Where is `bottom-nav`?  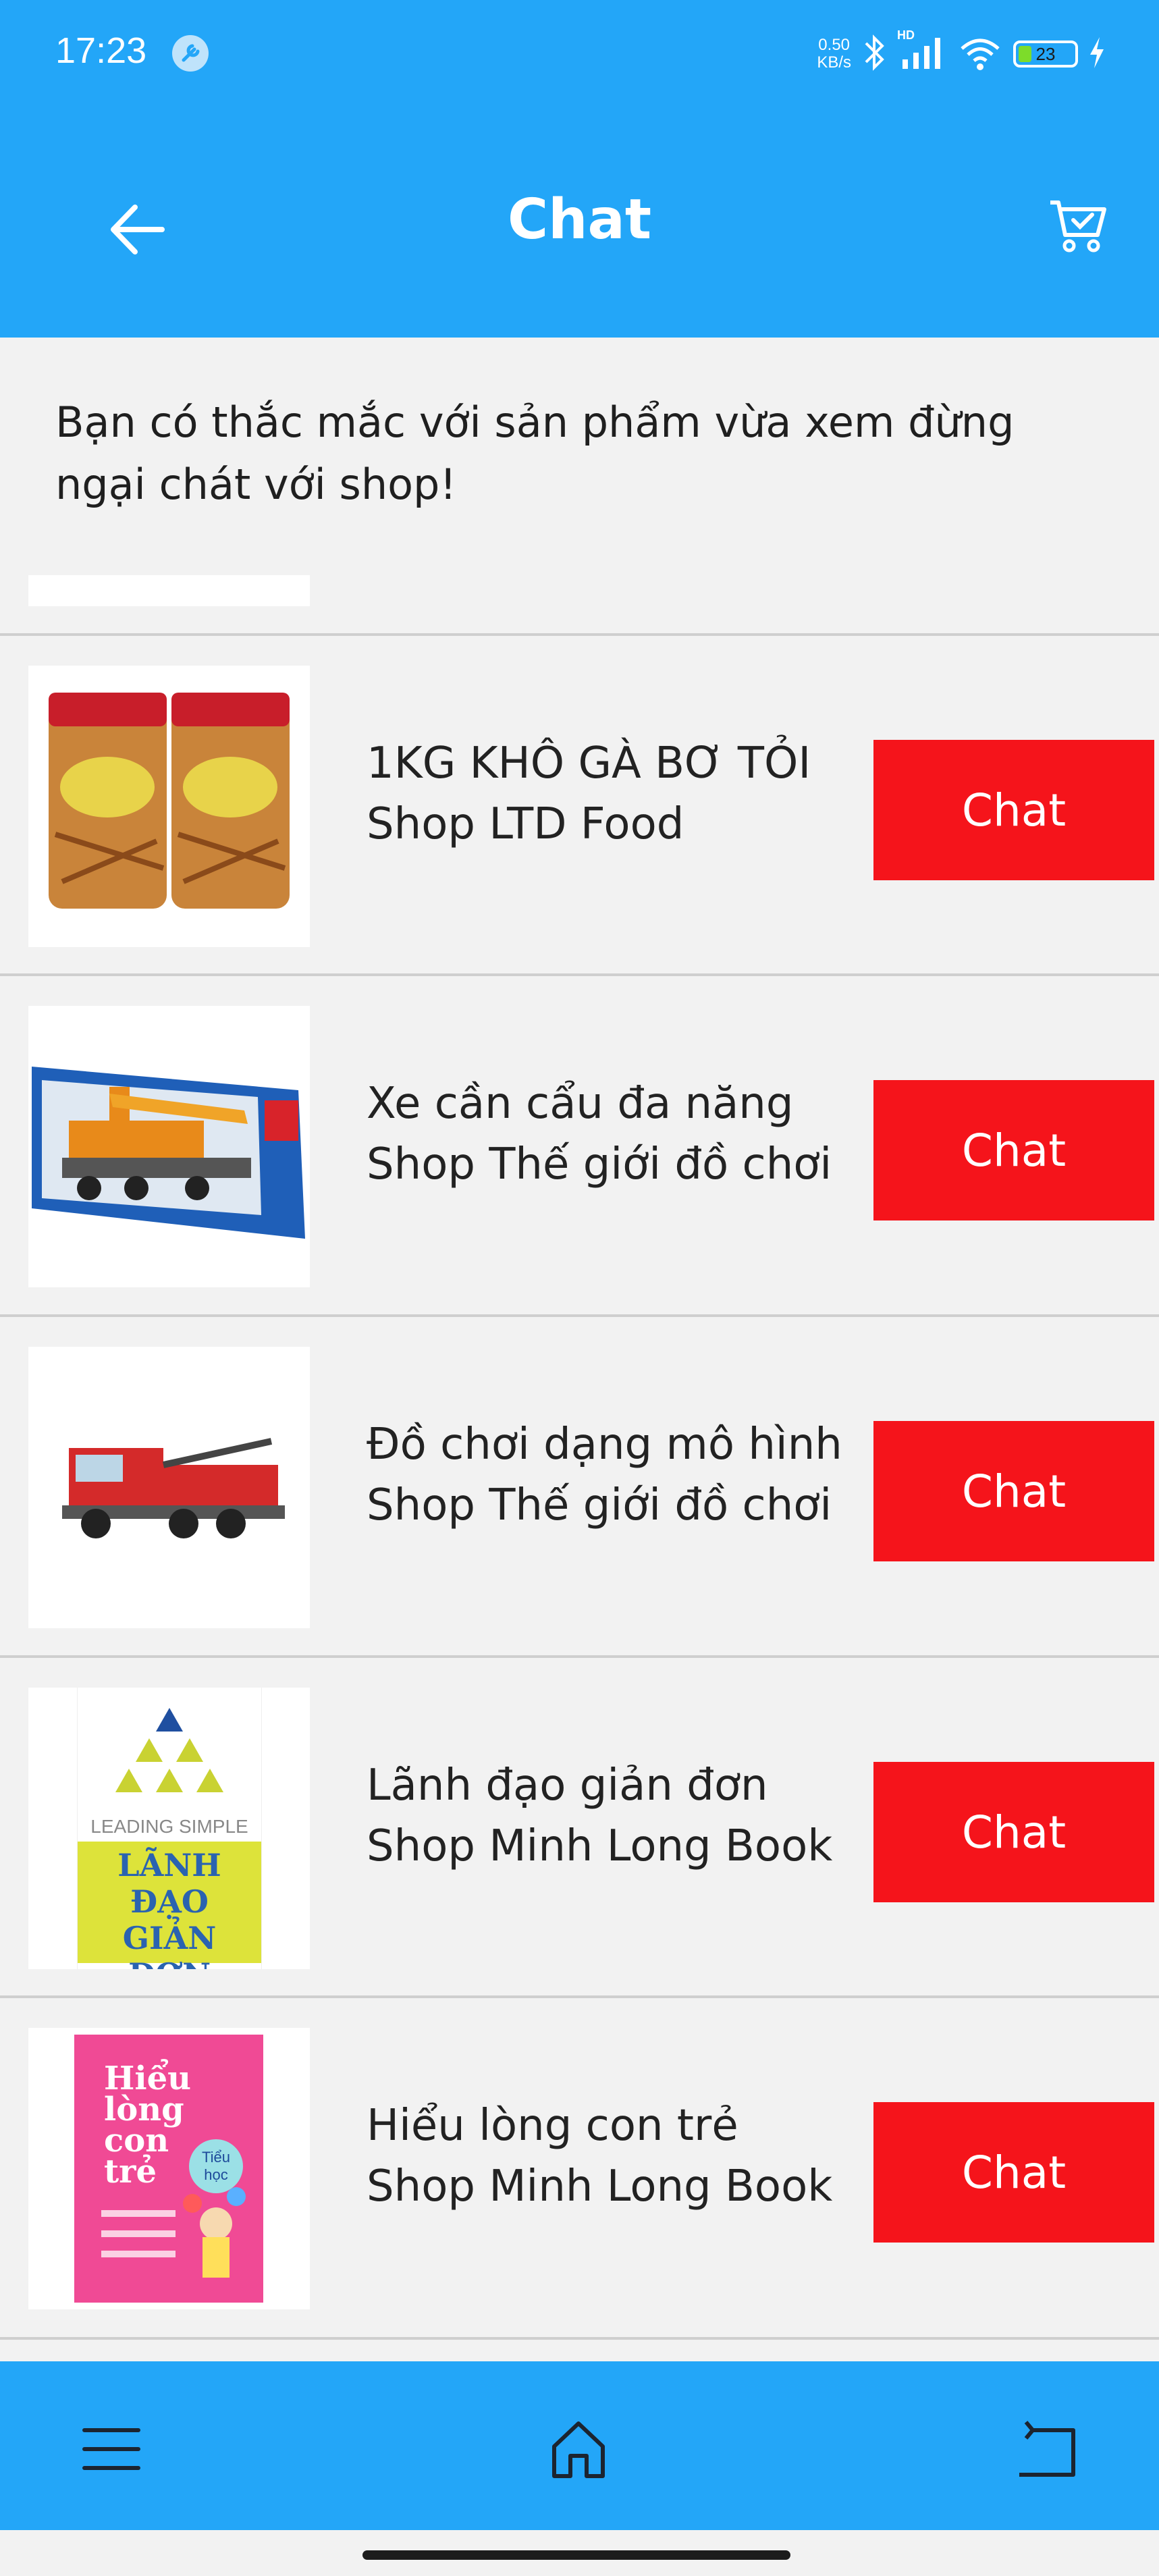
bottom-nav is located at coordinates (579, 2445).